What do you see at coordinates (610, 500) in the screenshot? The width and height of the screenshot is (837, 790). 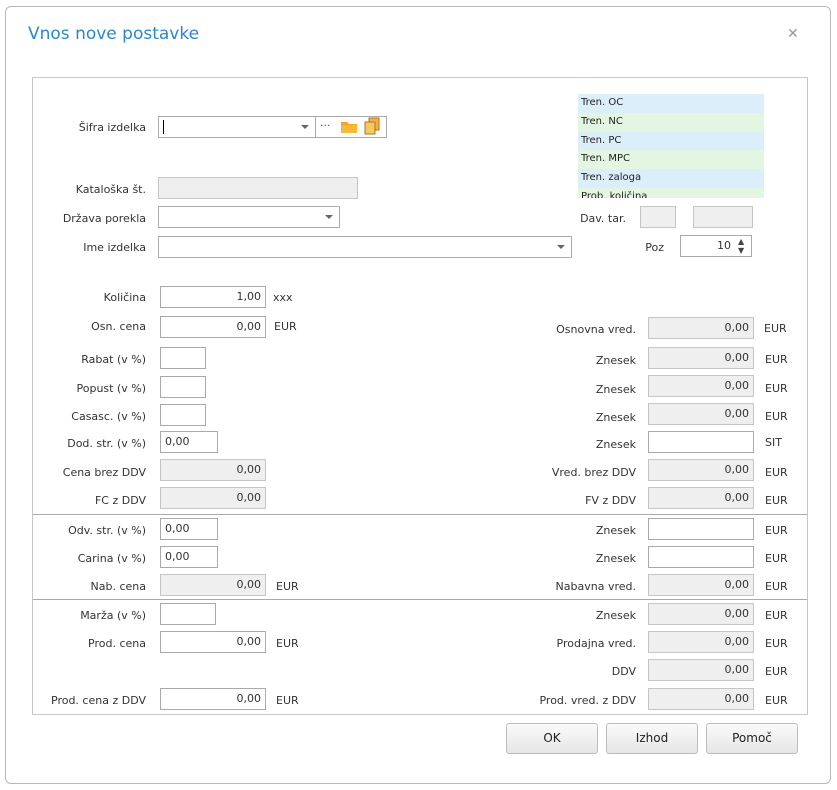 I see `fv-label: FV z DDV` at bounding box center [610, 500].